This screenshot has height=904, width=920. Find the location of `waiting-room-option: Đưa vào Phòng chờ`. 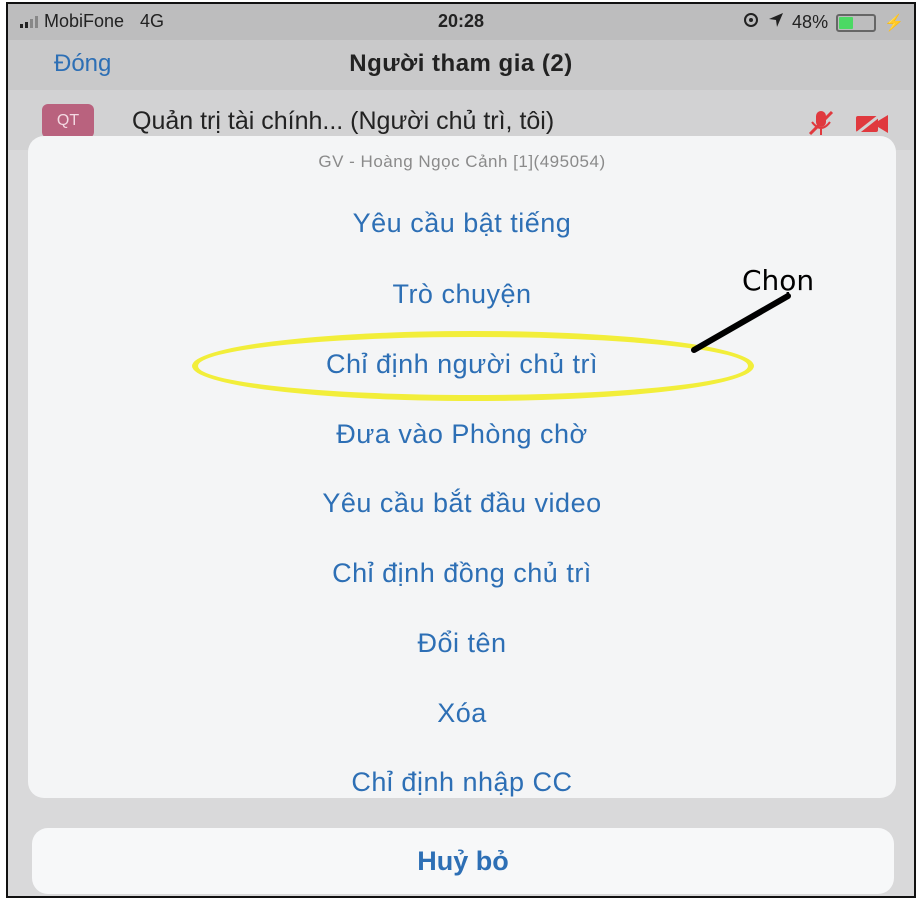

waiting-room-option: Đưa vào Phòng chờ is located at coordinates (462, 434).